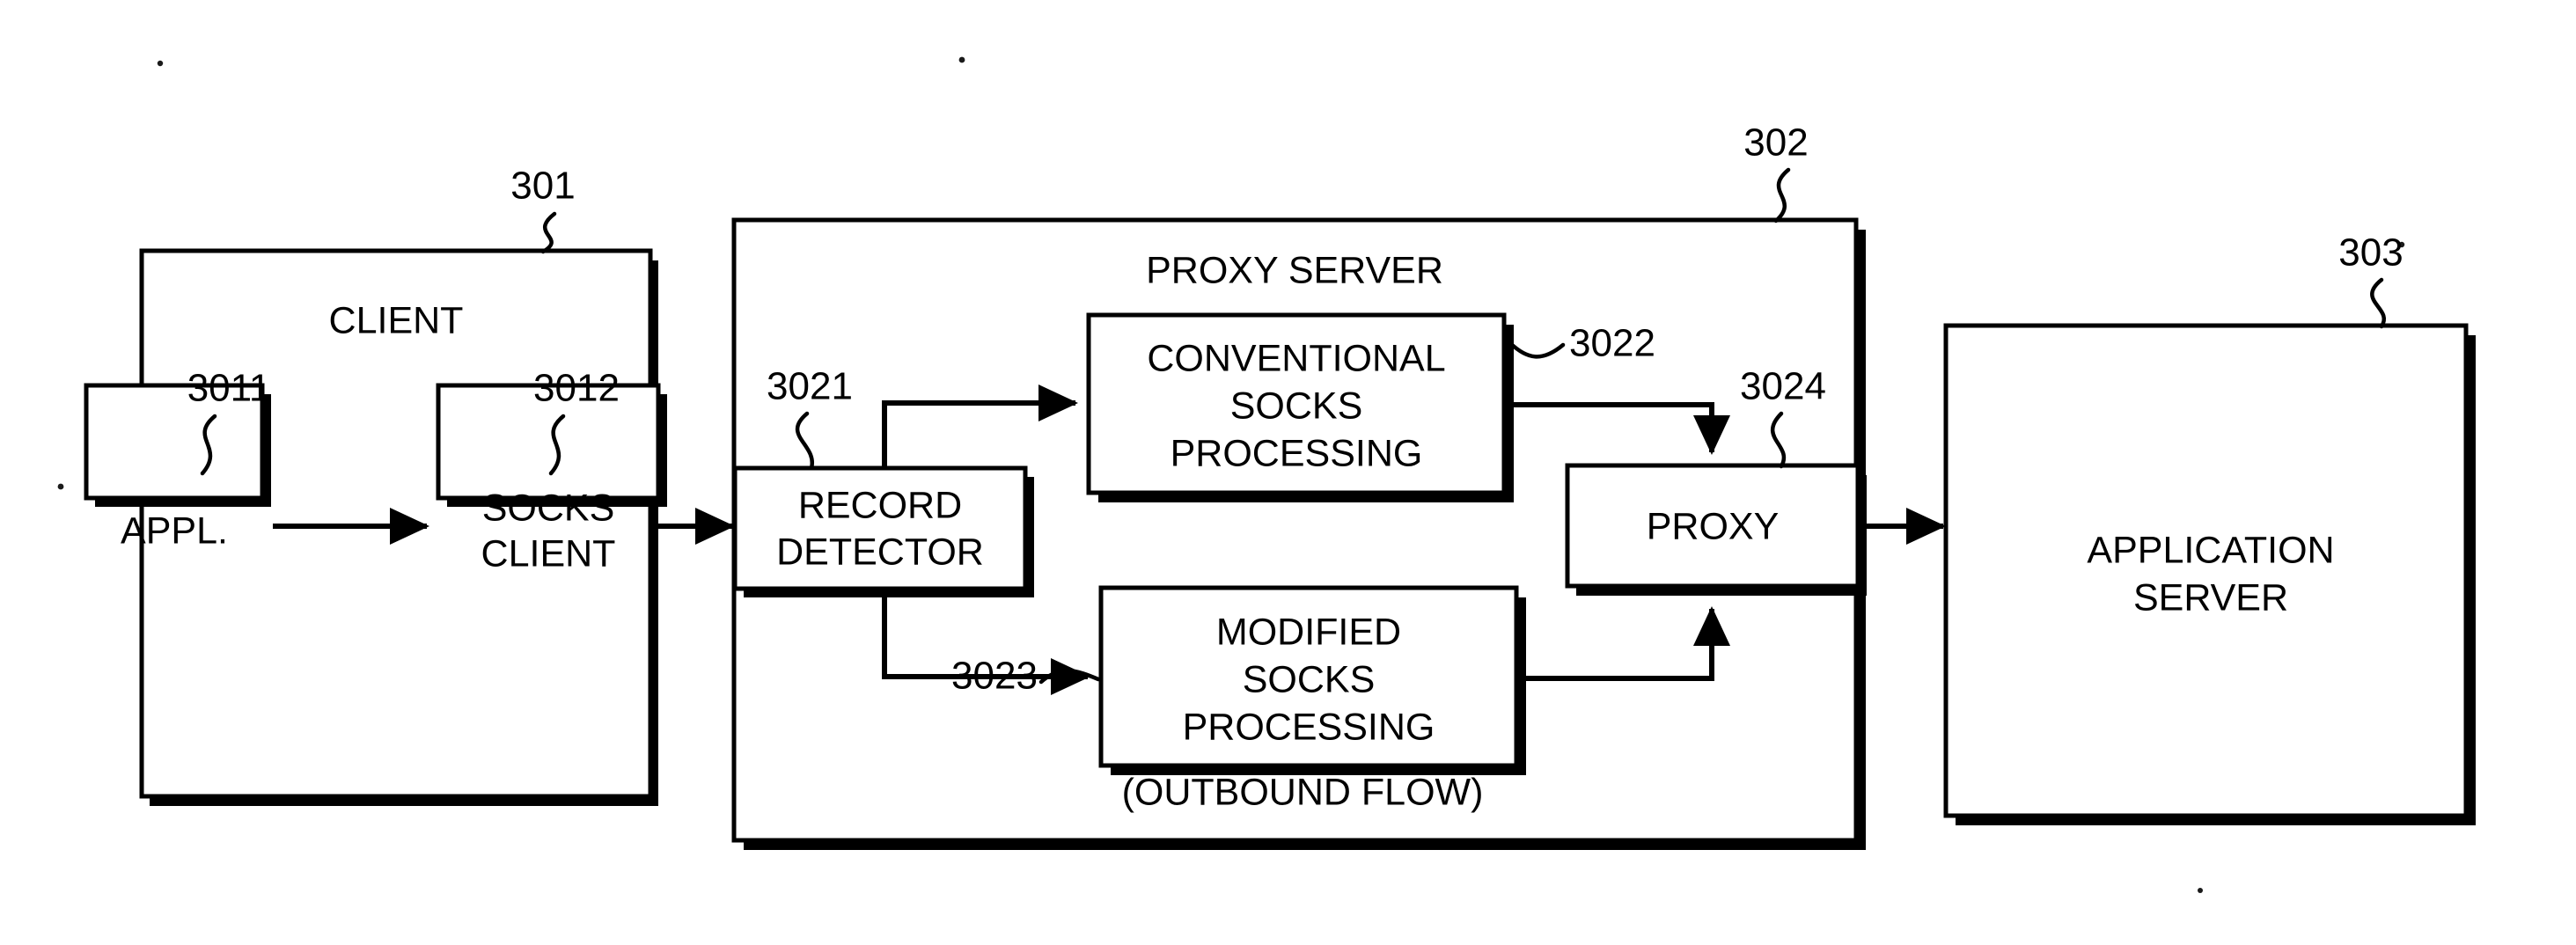  Describe the element at coordinates (2210, 550) in the screenshot. I see `application-server-label-line1: APPLICATION` at that location.